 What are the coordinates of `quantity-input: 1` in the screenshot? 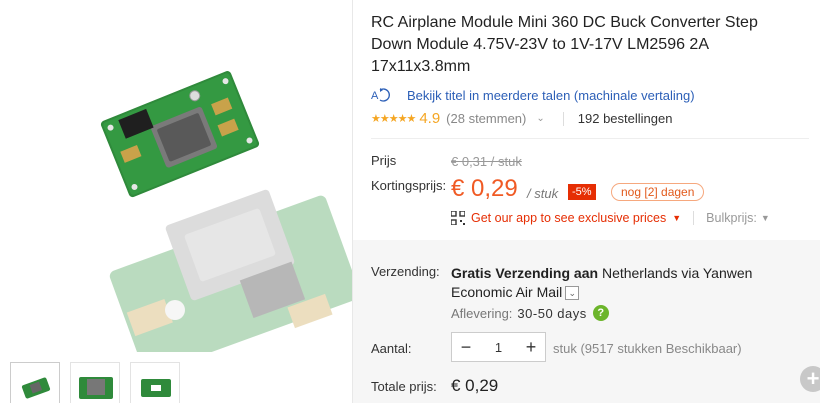 It's located at (498, 347).